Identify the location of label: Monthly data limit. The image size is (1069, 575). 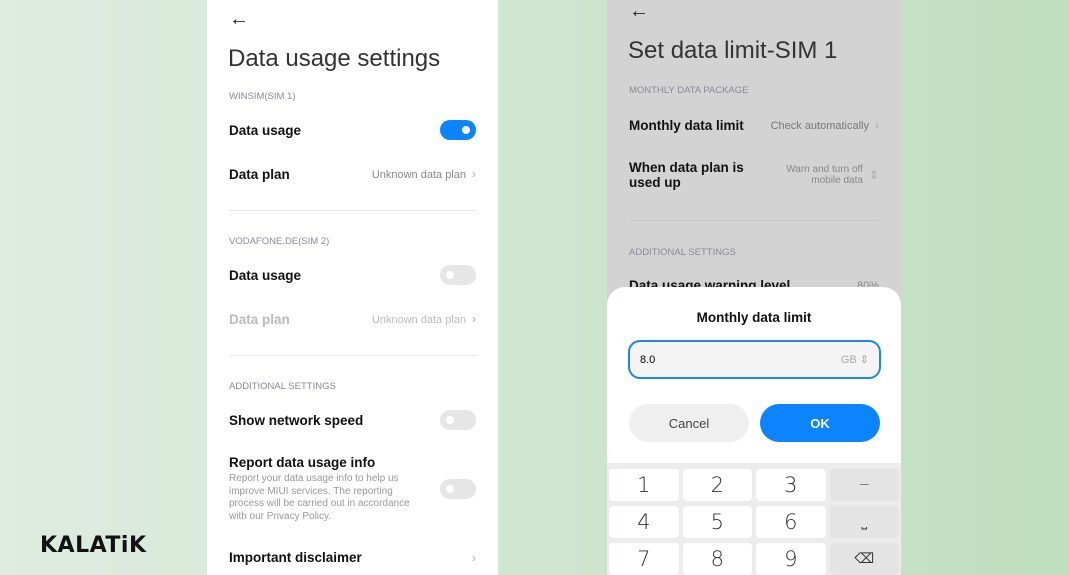
(686, 125).